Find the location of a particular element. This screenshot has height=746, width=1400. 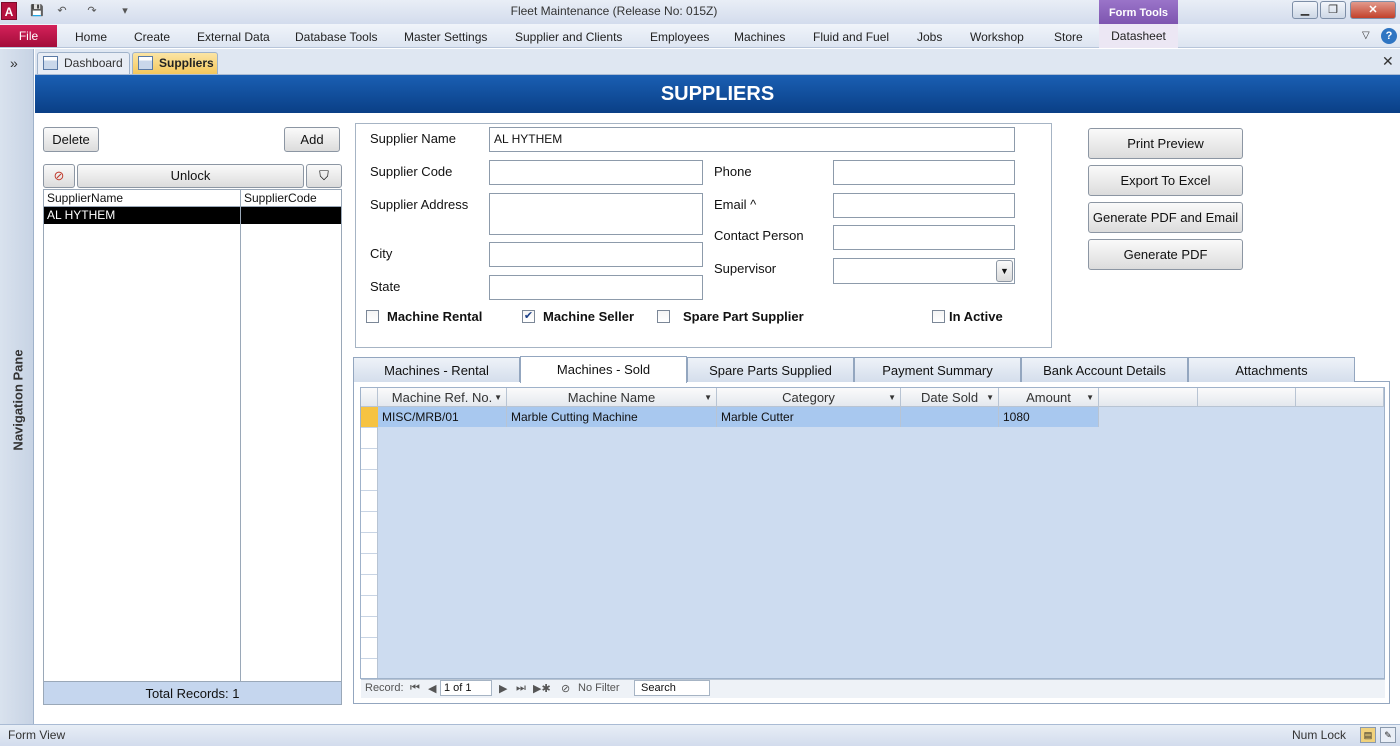

tab-attachments: Attachments is located at coordinates (1271, 369).